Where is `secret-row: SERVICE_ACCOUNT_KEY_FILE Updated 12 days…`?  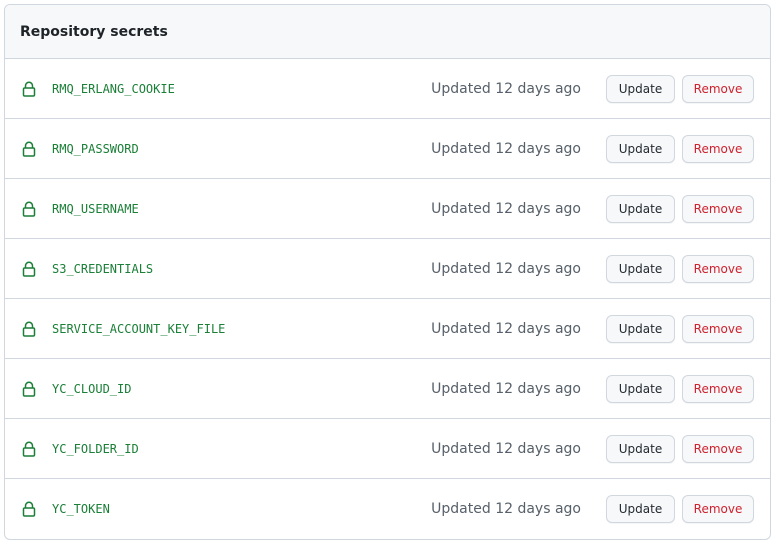
secret-row: SERVICE_ACCOUNT_KEY_FILE Updated 12 days… is located at coordinates (387, 329).